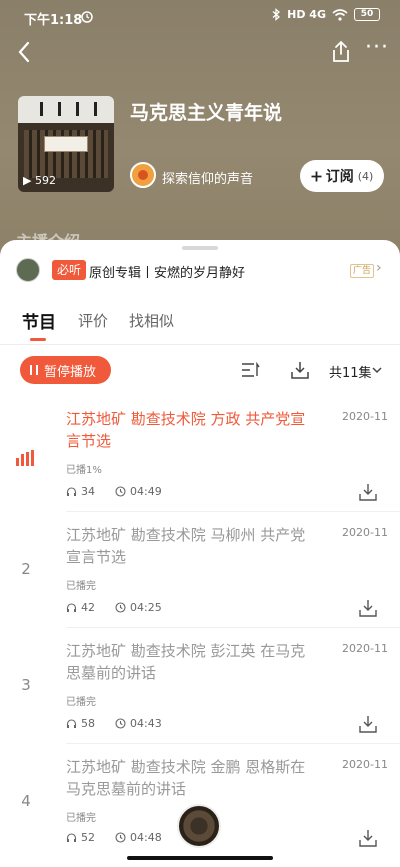  Describe the element at coordinates (114, 491) in the screenshot. I see `episode-meta: 34 04:49` at that location.